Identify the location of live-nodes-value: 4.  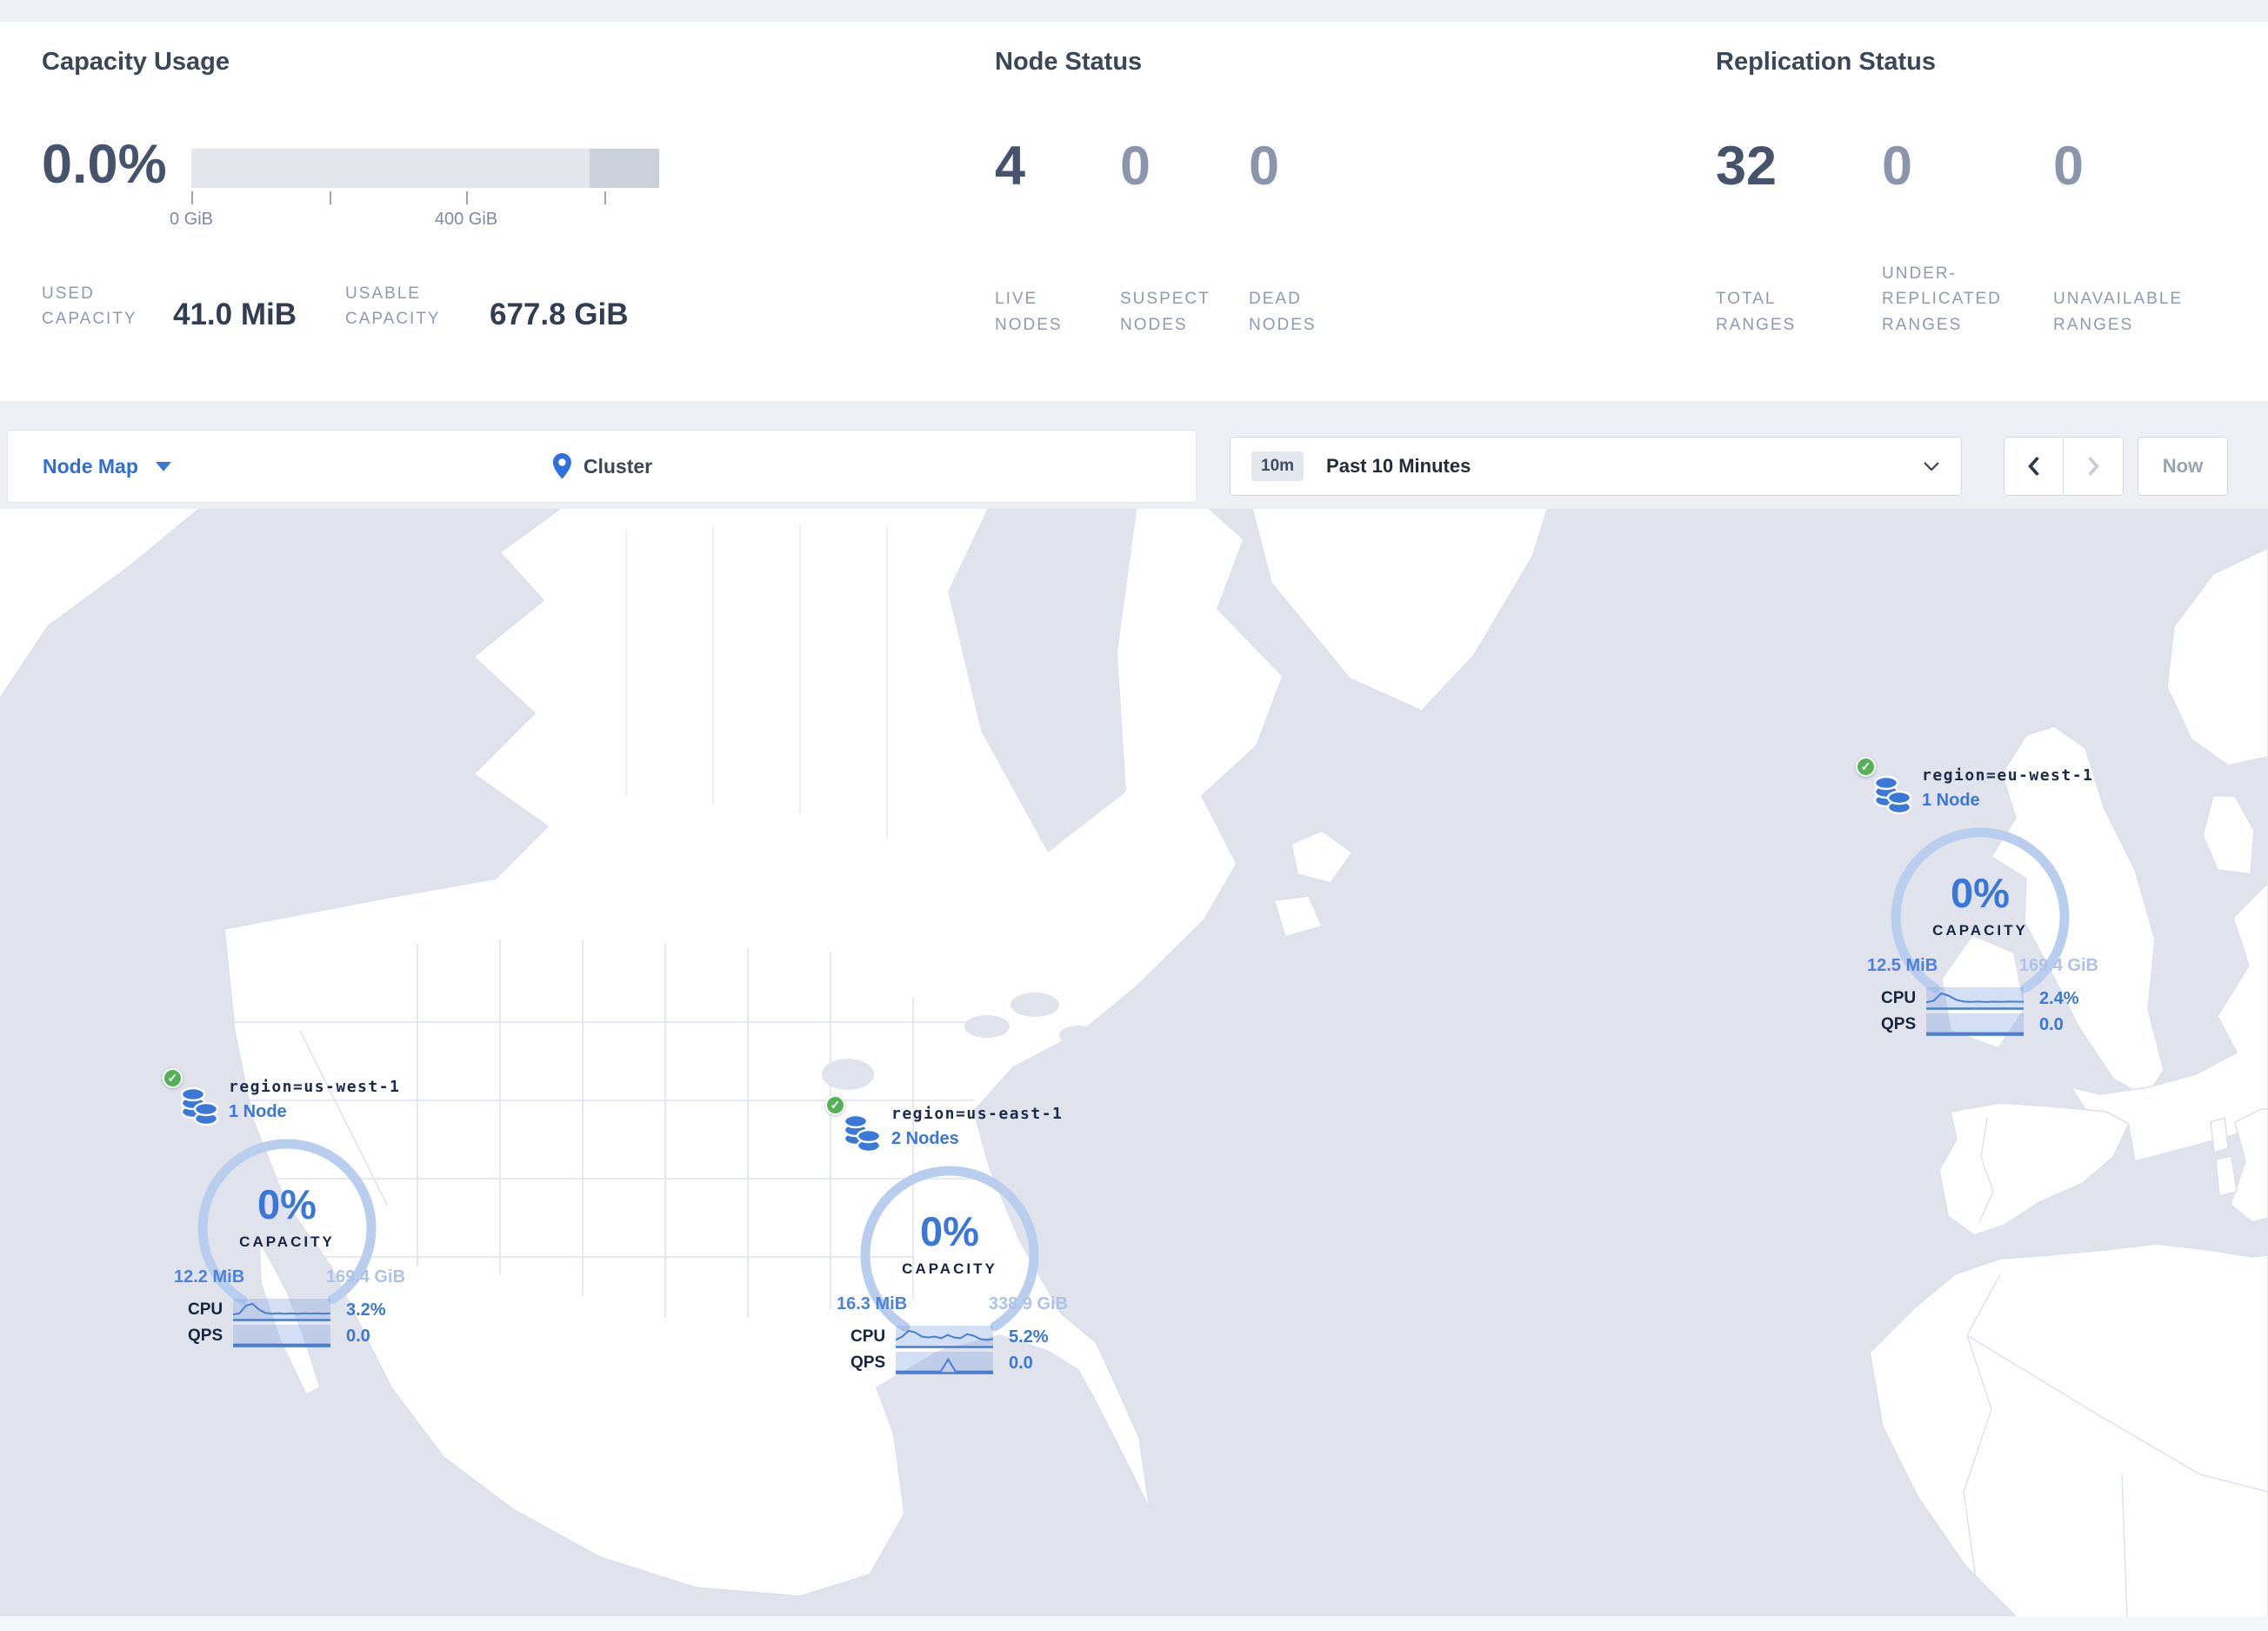
(1010, 166).